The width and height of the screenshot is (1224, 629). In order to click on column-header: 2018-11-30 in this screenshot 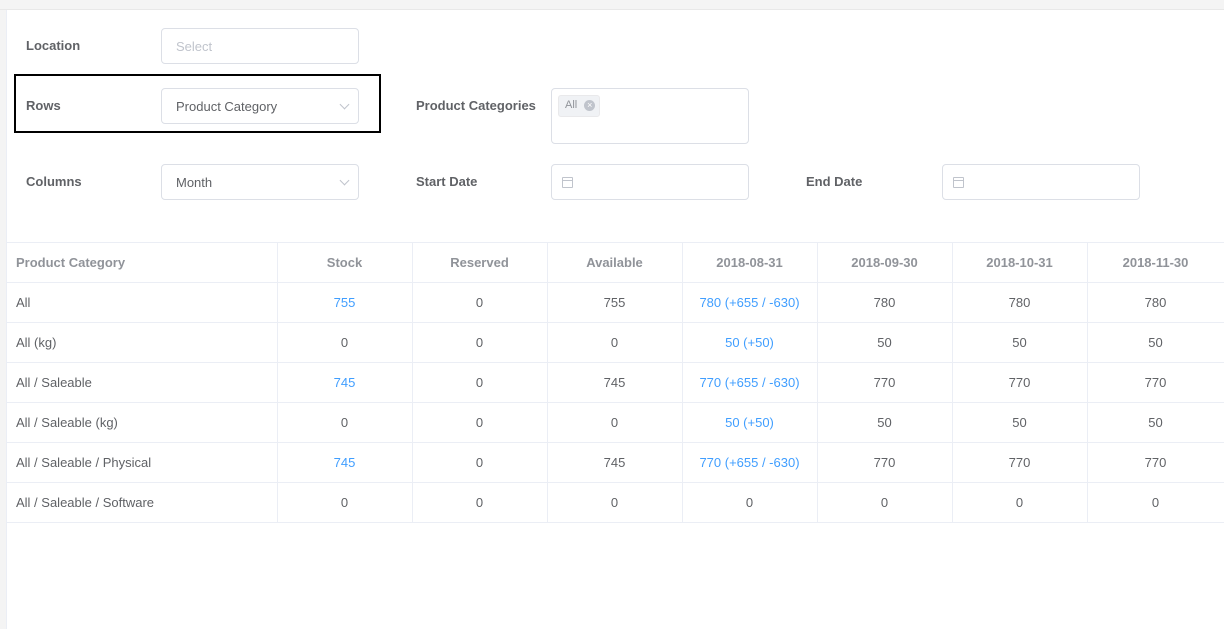, I will do `click(1155, 262)`.